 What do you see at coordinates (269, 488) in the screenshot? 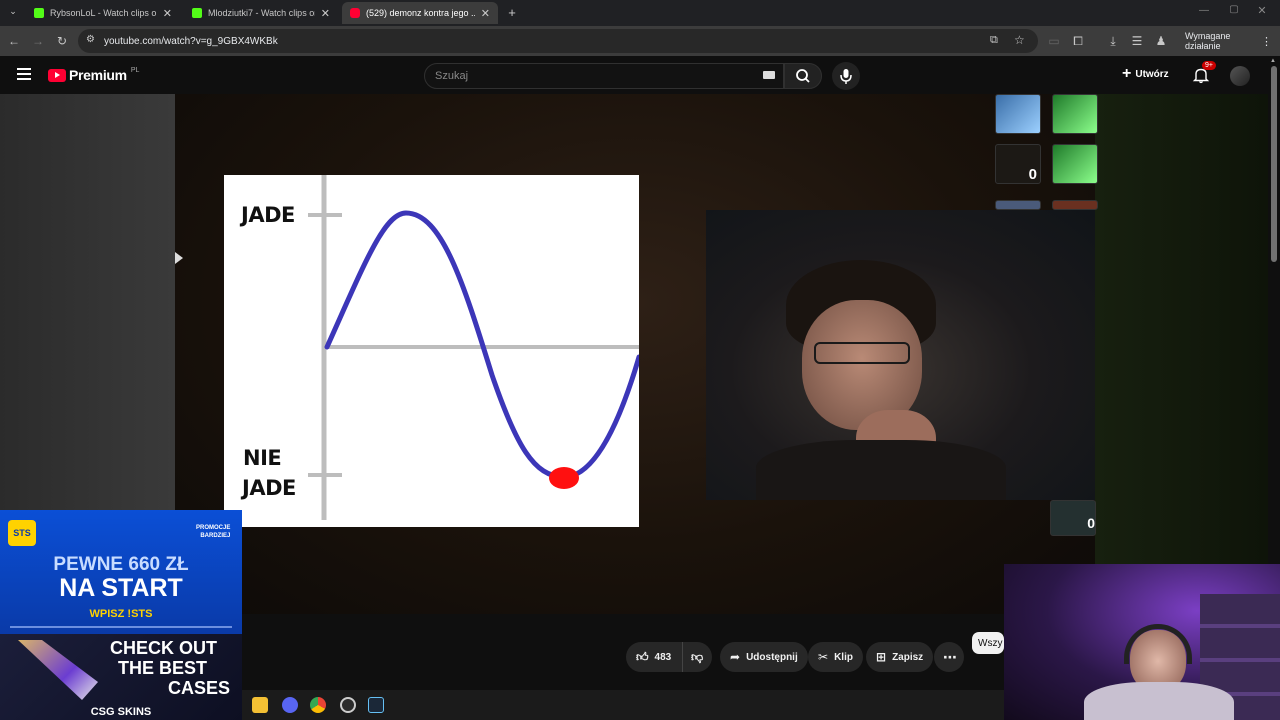
I see `graph-bottom-label-2: JADE` at bounding box center [269, 488].